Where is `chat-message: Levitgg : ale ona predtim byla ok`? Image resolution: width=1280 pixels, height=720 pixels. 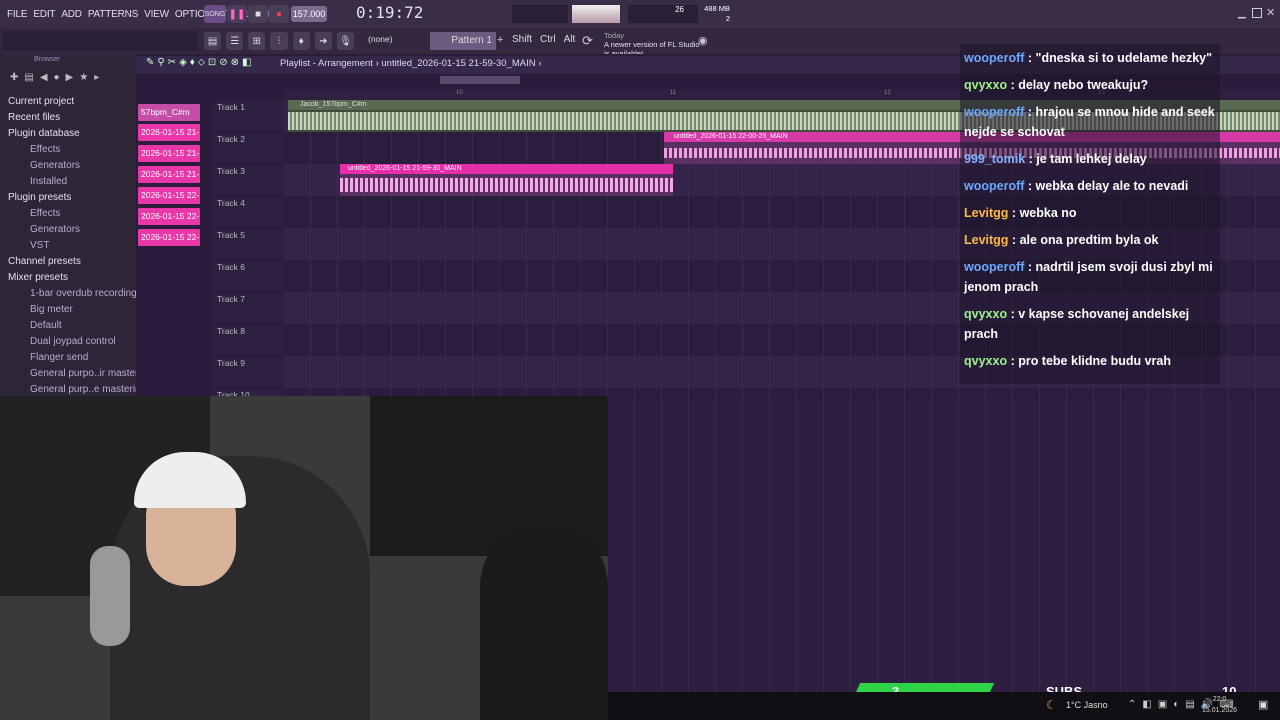 chat-message: Levitgg : ale ona predtim byla ok is located at coordinates (1061, 240).